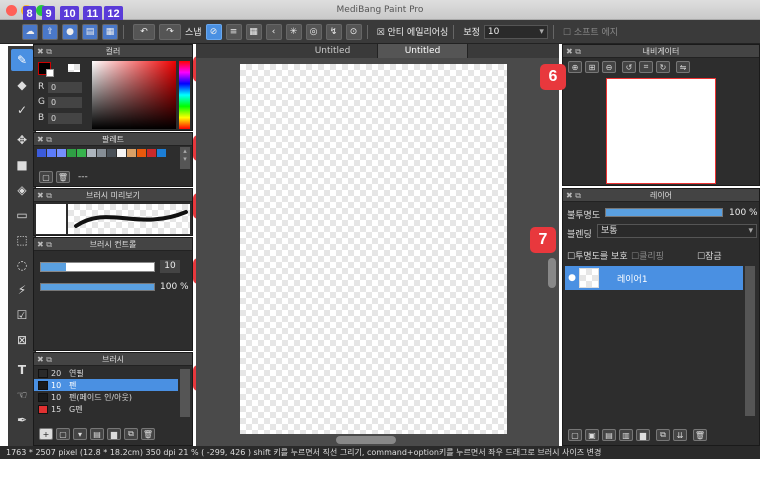  What do you see at coordinates (643, 435) in the screenshot?
I see `layer-folder-icon: ▆` at bounding box center [643, 435].